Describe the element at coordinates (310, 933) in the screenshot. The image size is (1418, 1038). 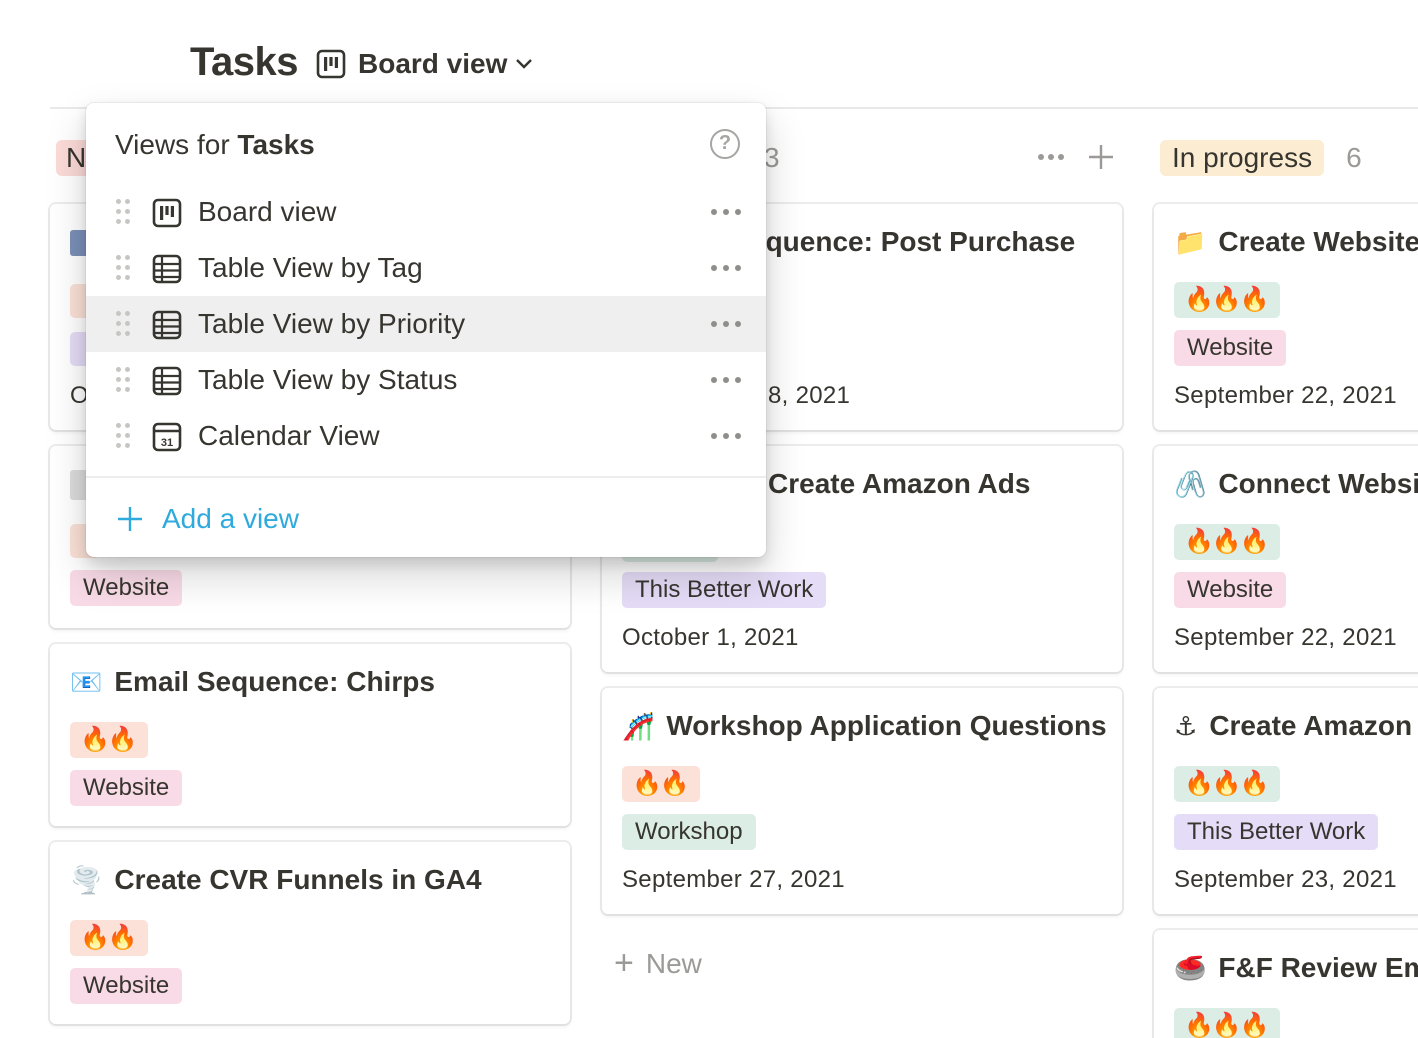
I see `board-card: 🌪️ Create CVR Funnels in GA4 🔥🔥 Website` at that location.